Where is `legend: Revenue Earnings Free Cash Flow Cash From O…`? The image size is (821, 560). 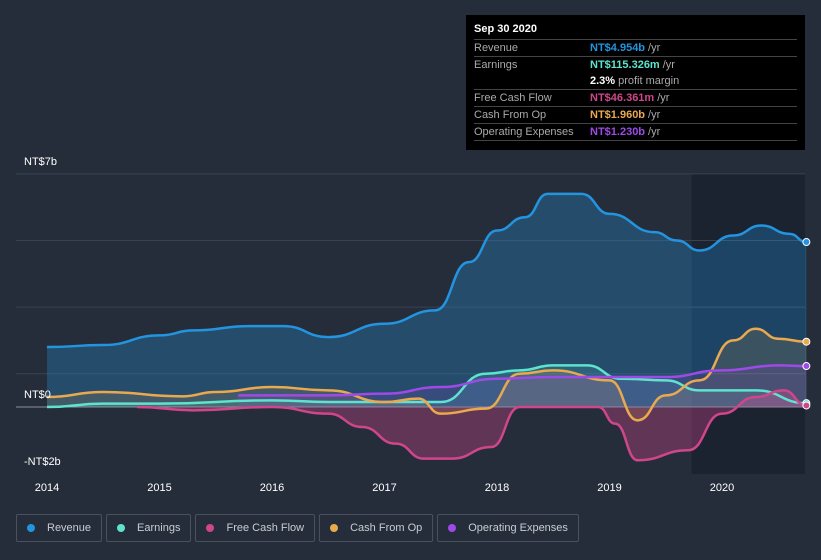
legend: Revenue Earnings Free Cash Flow Cash From O… is located at coordinates (297, 528).